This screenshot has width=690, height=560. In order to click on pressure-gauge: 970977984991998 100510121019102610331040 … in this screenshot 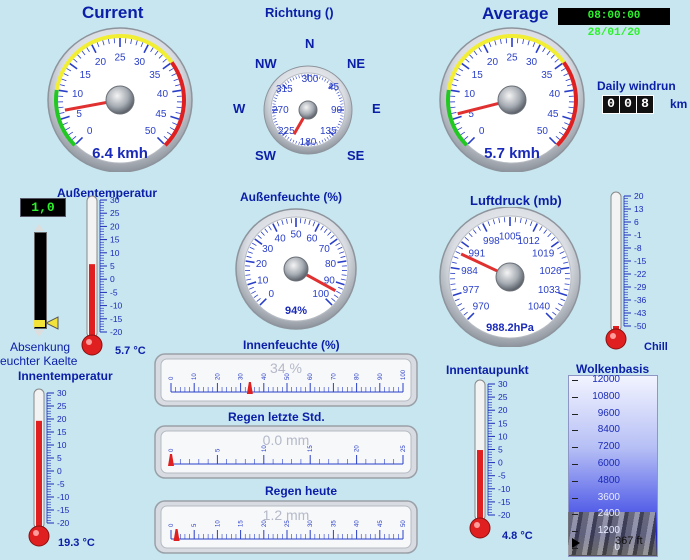, I will do `click(510, 277)`.